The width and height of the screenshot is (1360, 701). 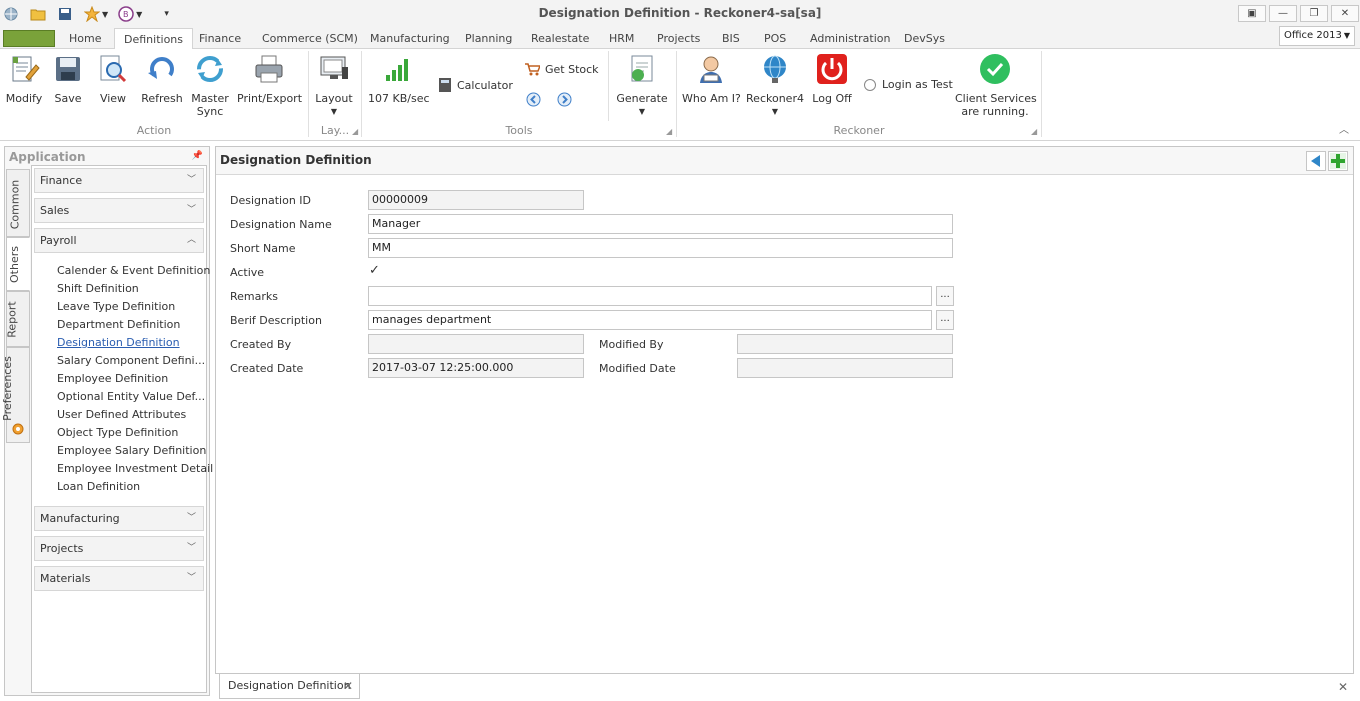 I want to click on nav-item-department-definition: Department Definition, so click(x=118, y=324).